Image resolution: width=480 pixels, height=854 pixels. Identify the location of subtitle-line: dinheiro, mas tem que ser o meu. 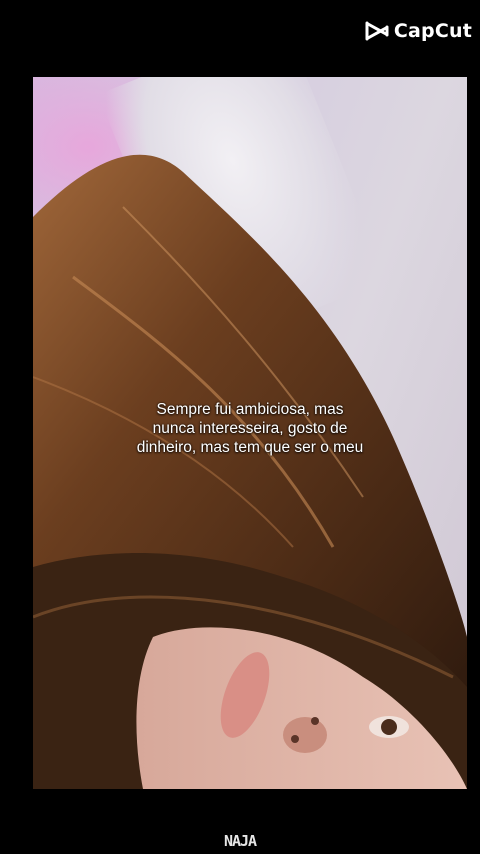
(250, 447).